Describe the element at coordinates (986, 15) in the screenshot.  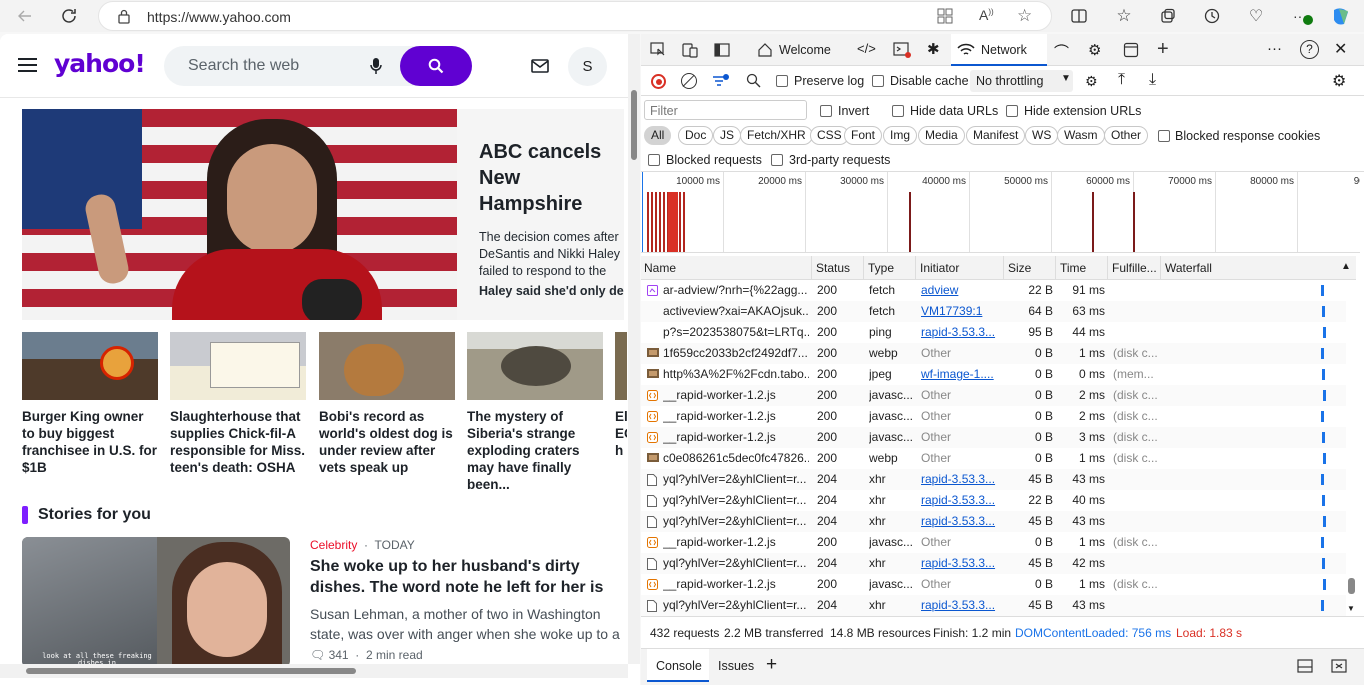
I see `read-aloud-icon: A))` at that location.